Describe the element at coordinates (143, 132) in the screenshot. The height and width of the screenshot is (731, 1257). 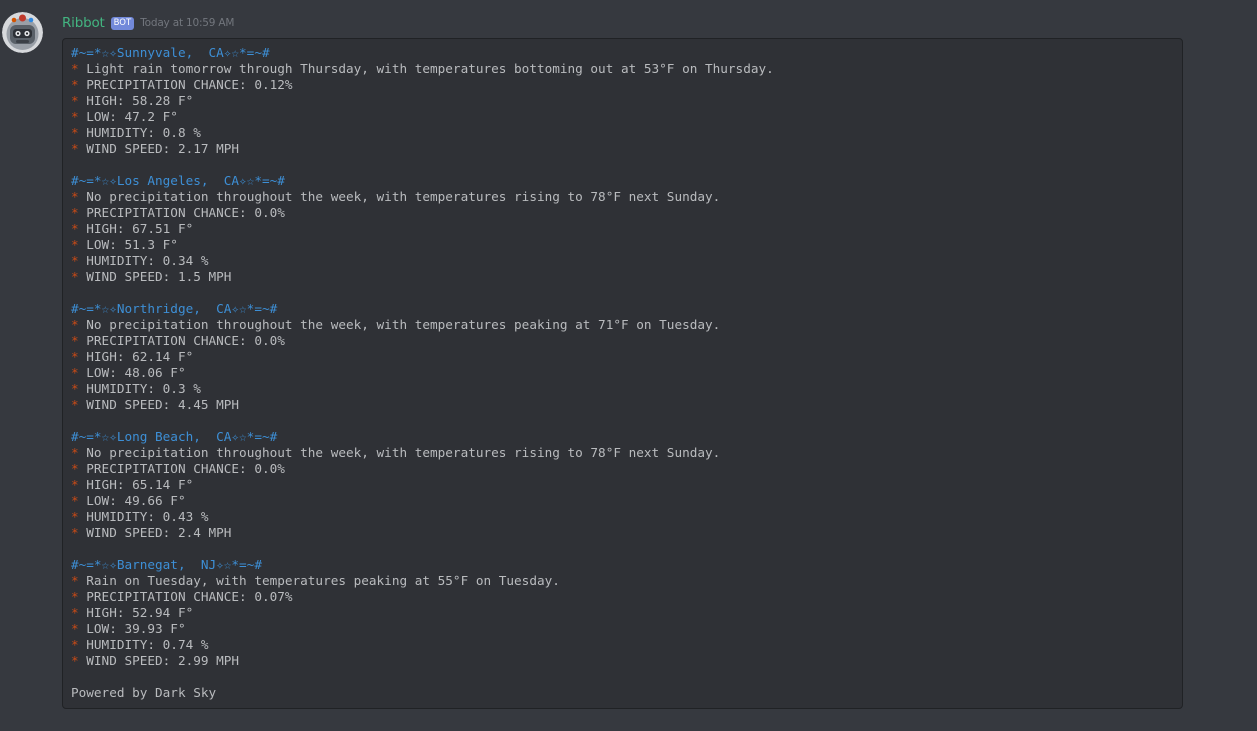
I see `humidity: HUMIDITY: 0.8 %` at that location.